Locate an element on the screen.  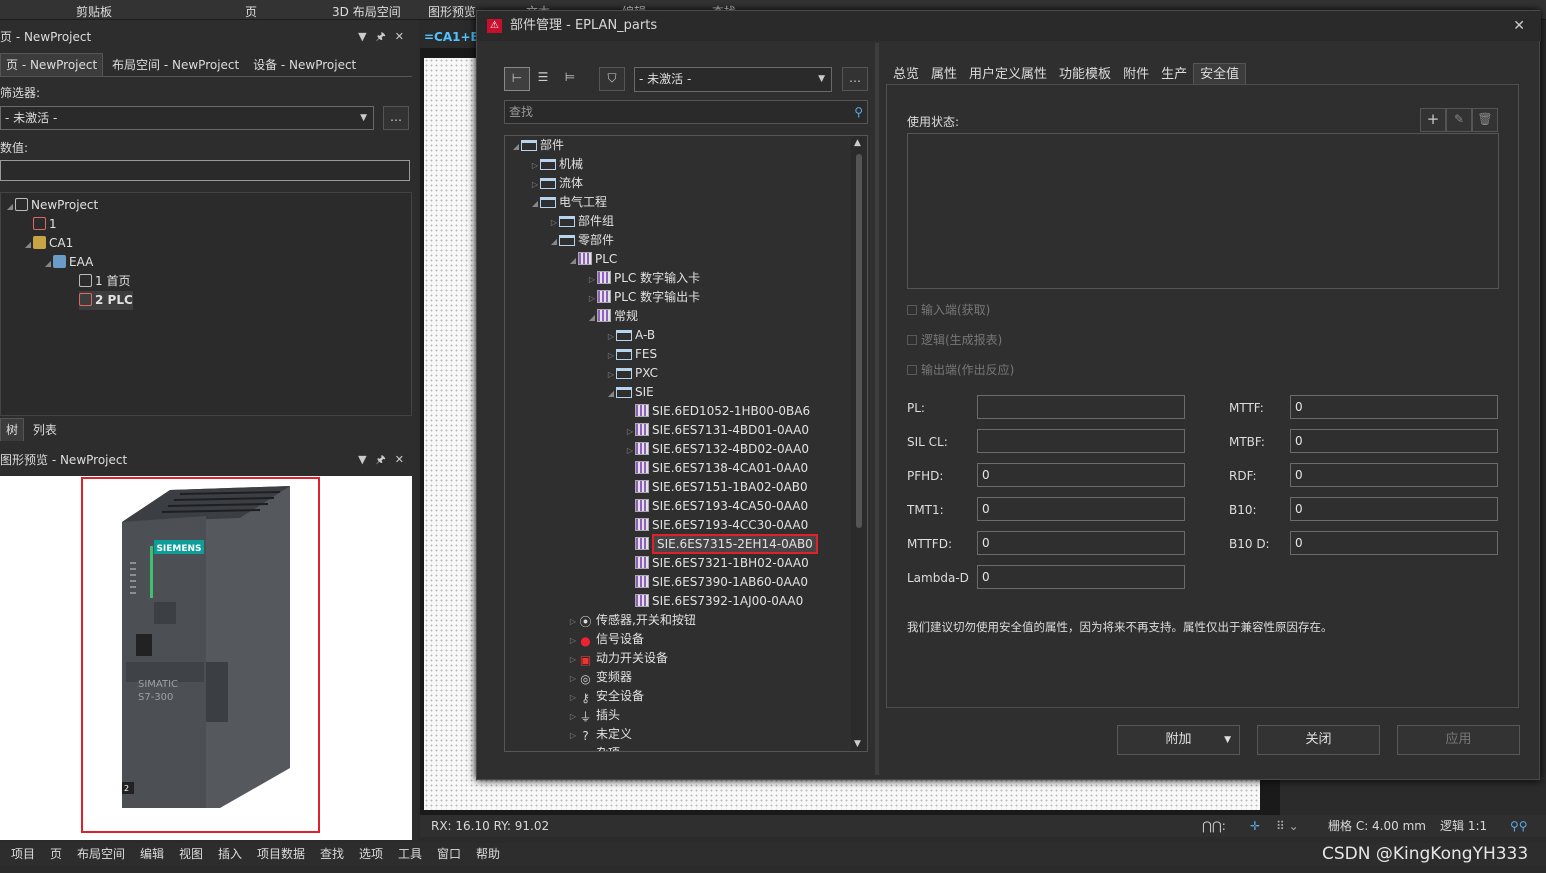
menu-project: 项目 is located at coordinates (23, 854).